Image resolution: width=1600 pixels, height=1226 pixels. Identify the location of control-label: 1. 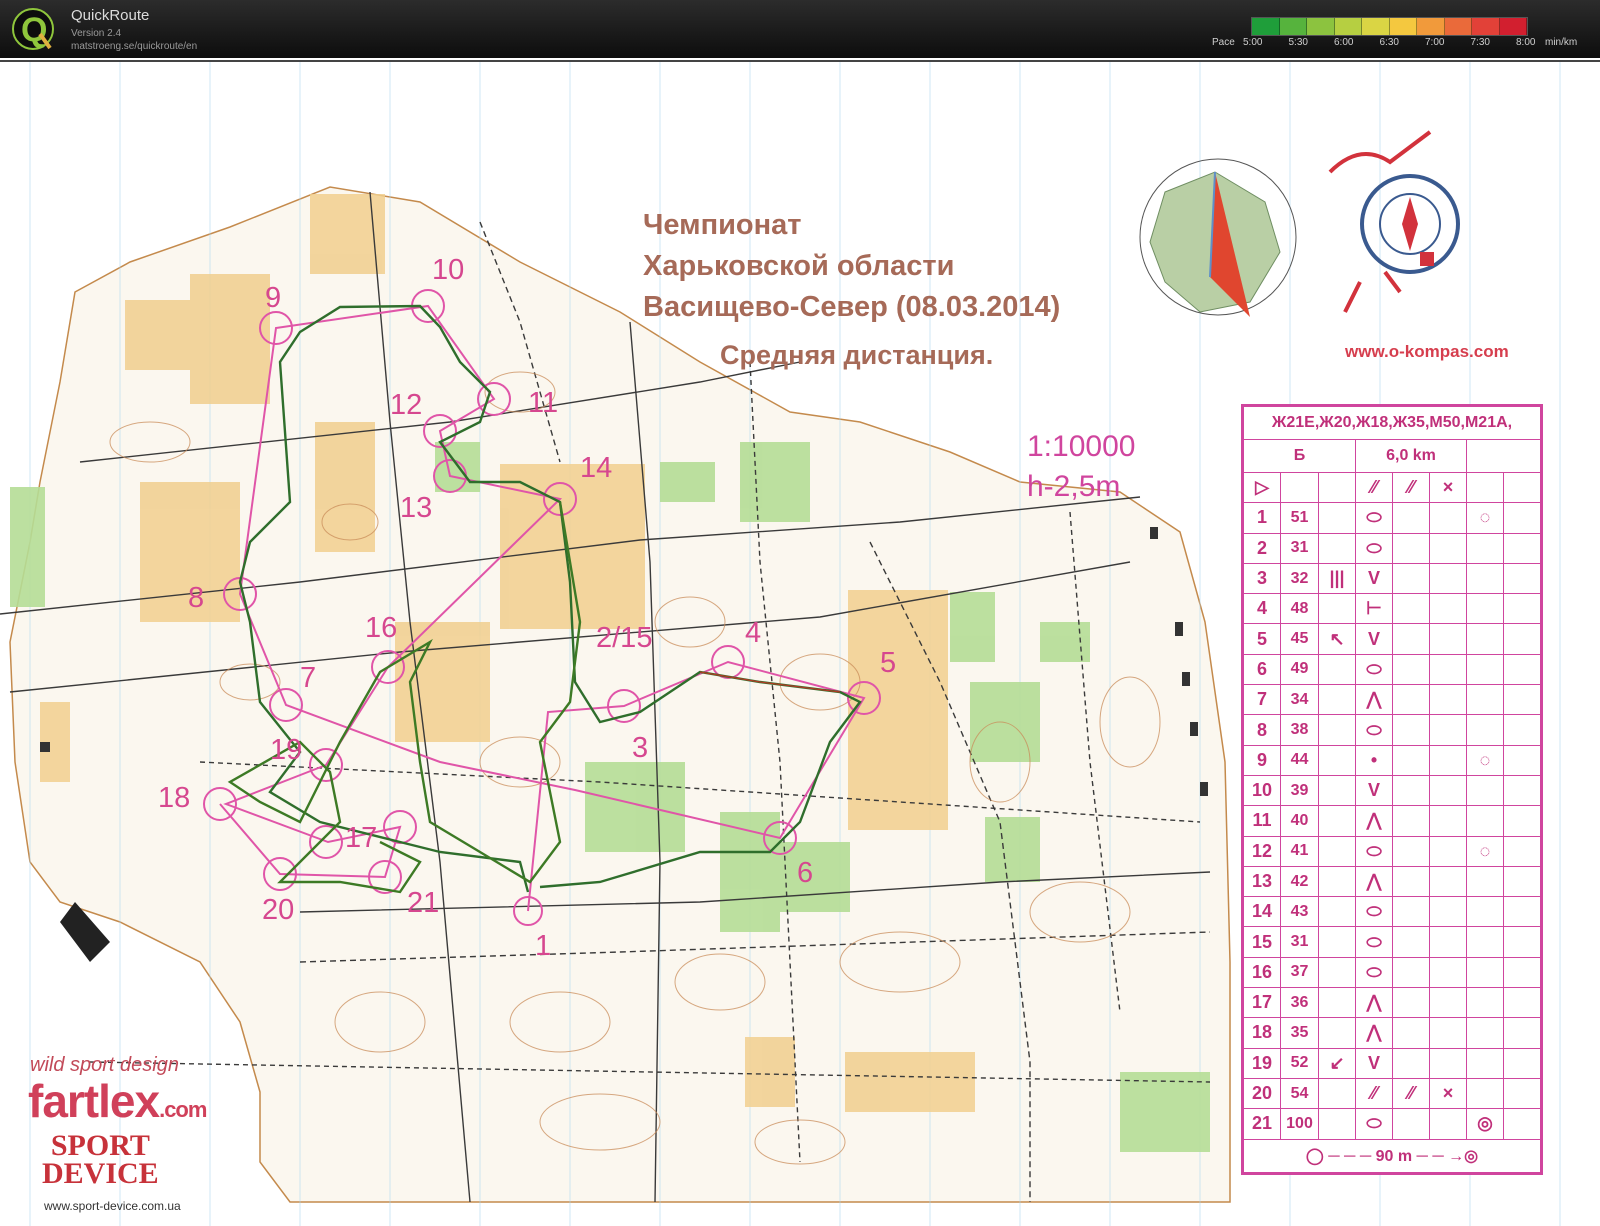
(543, 946).